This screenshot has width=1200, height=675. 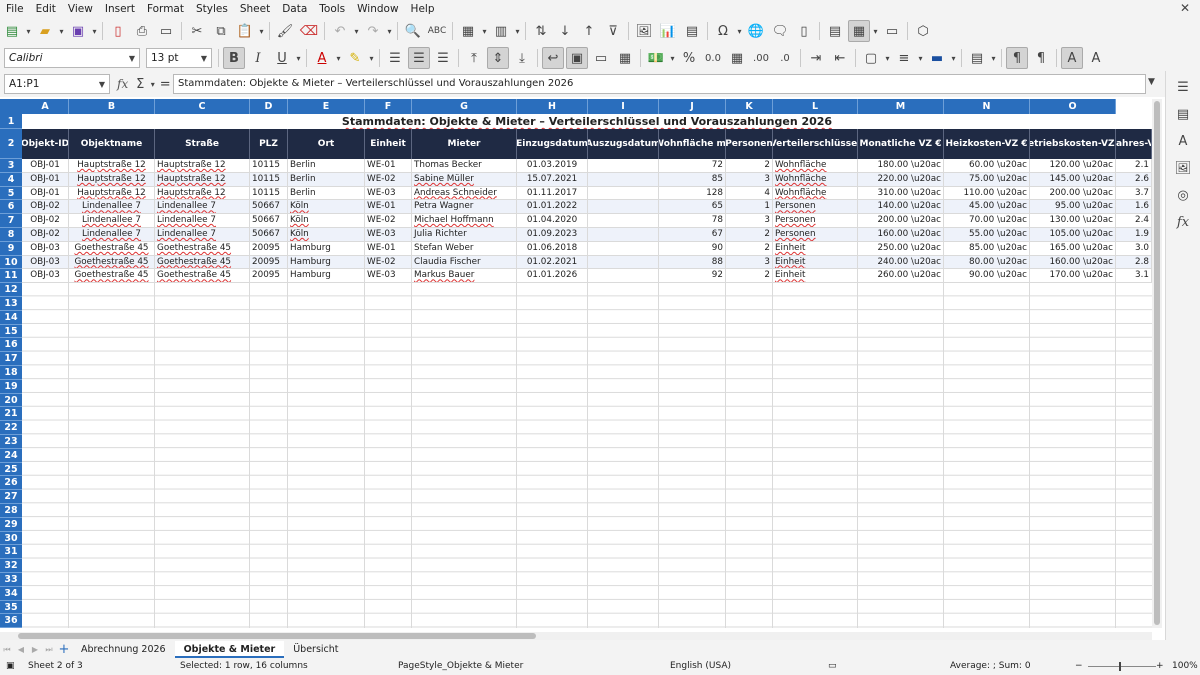 I want to click on tab-objekte-mieter: Objekte & Mieter, so click(x=229, y=649).